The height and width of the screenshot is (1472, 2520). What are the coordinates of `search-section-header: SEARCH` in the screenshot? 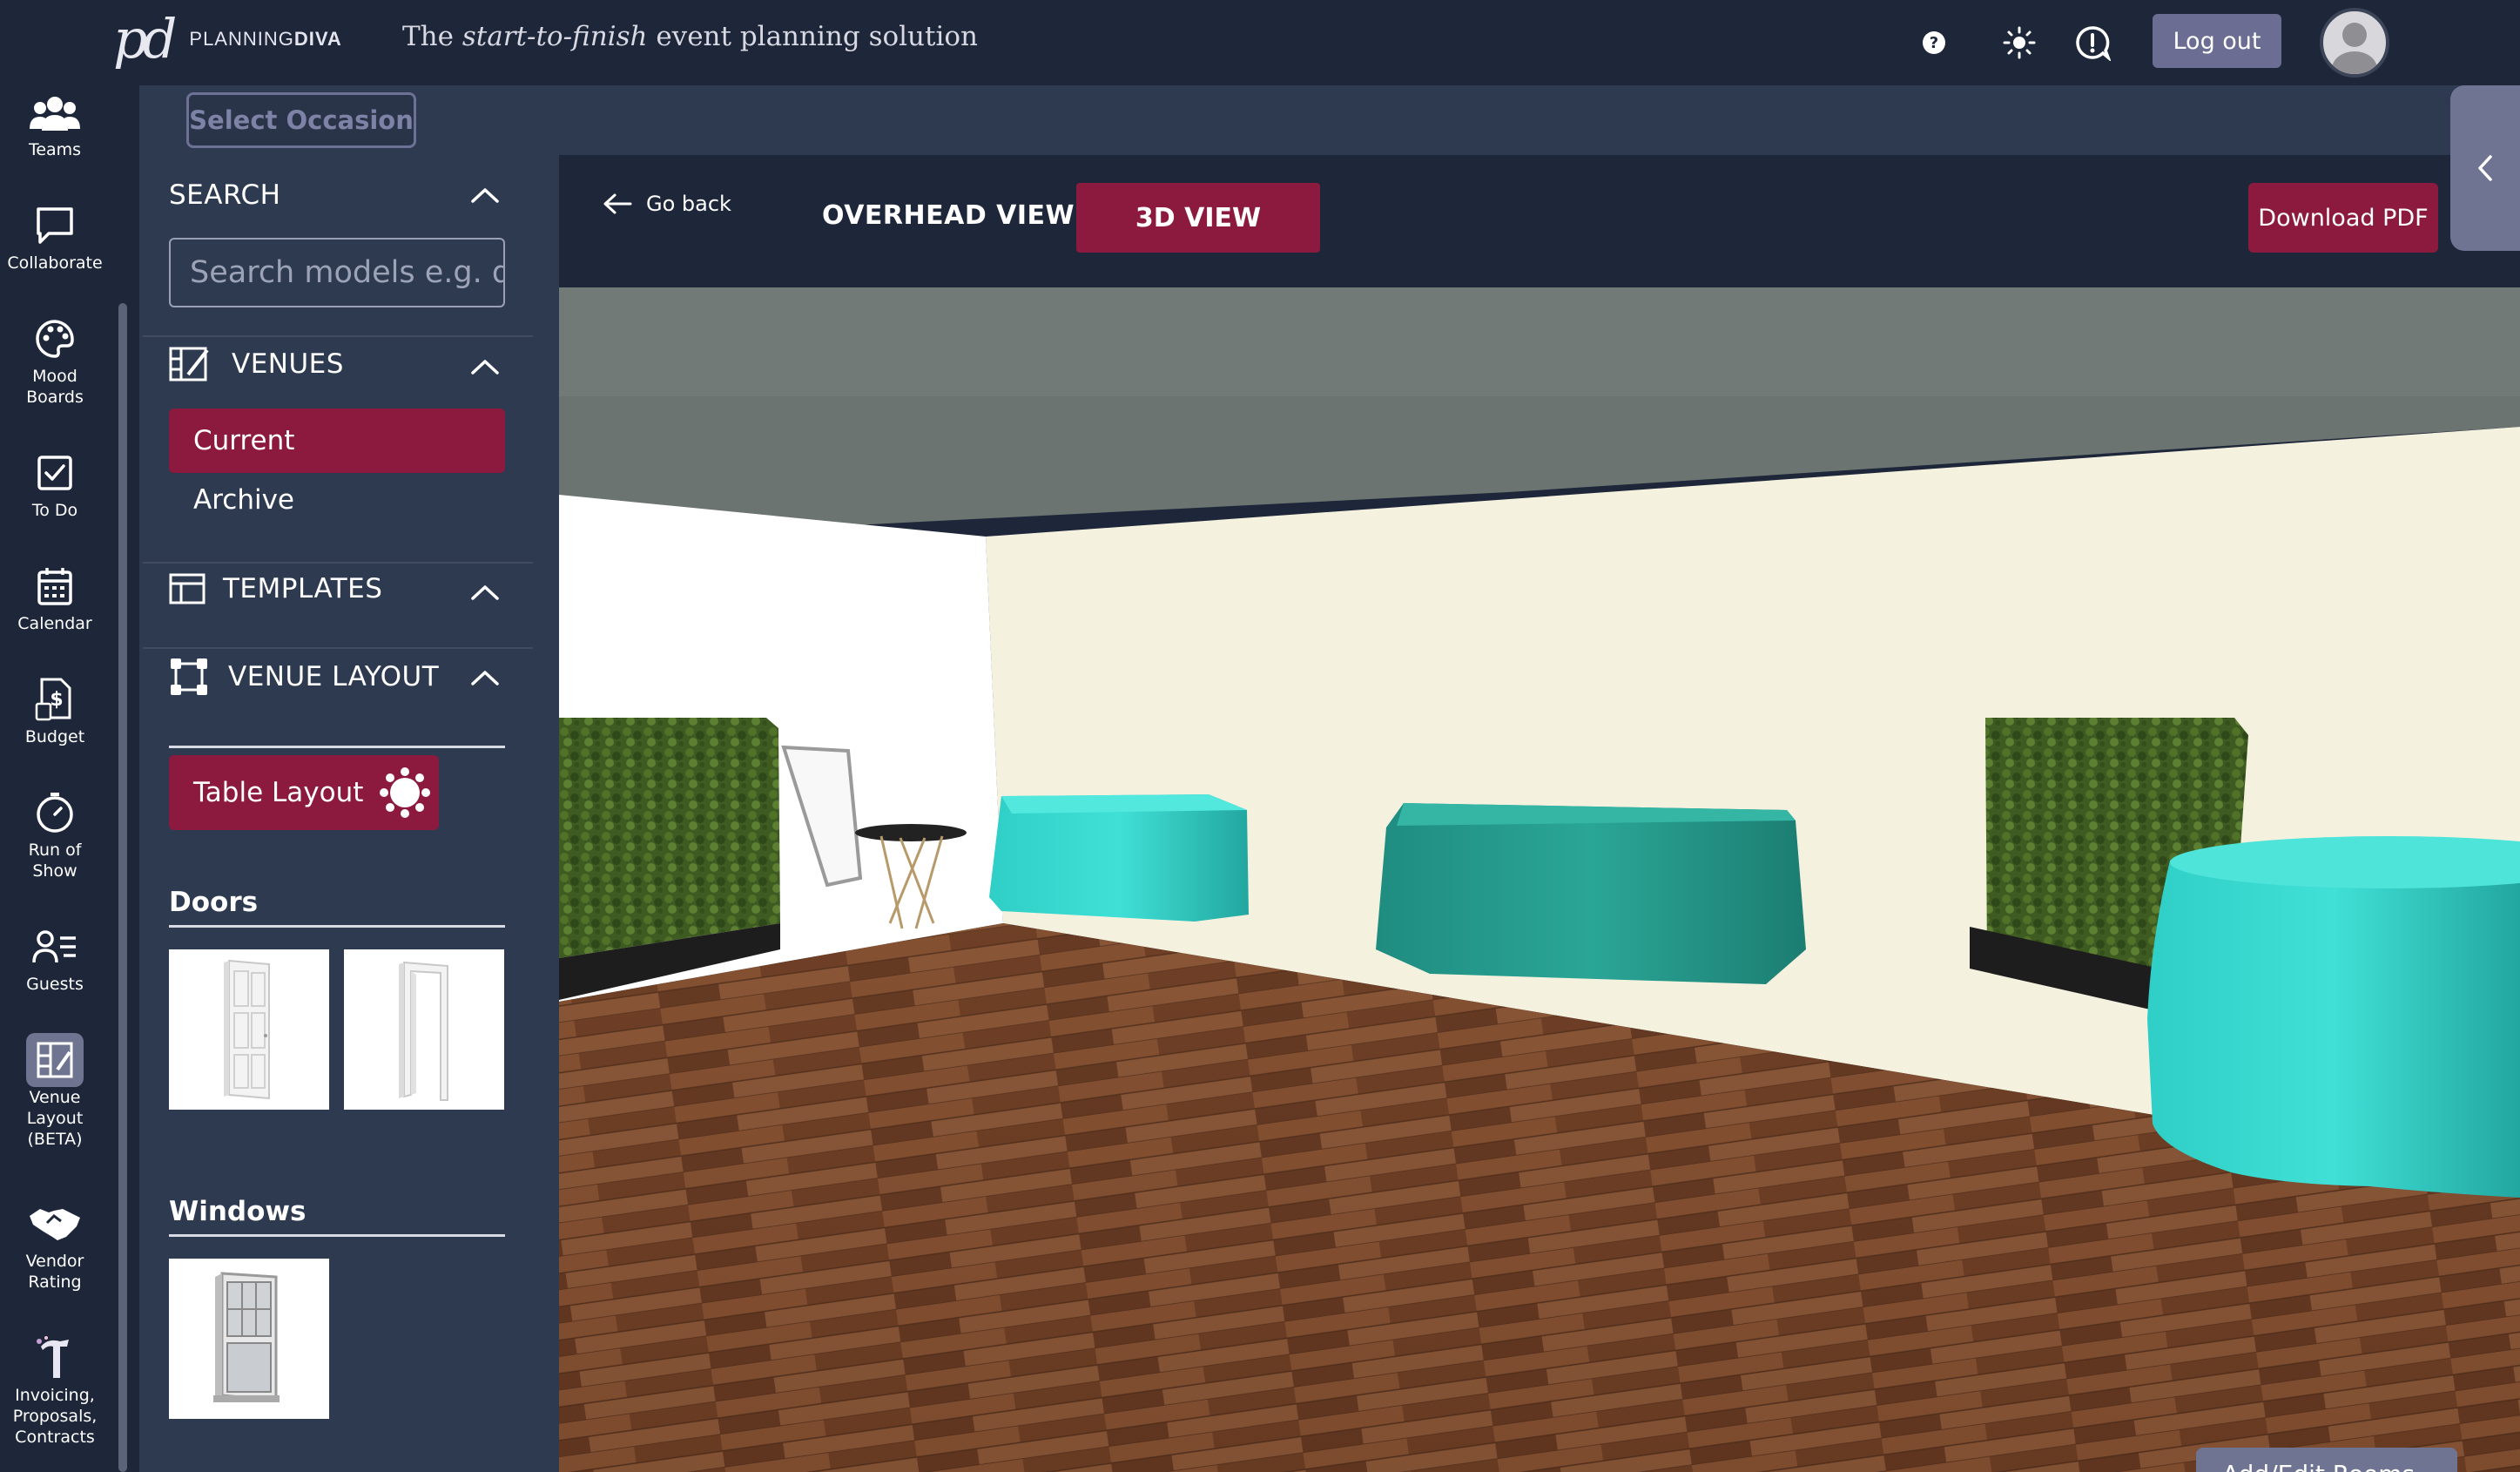 It's located at (224, 195).